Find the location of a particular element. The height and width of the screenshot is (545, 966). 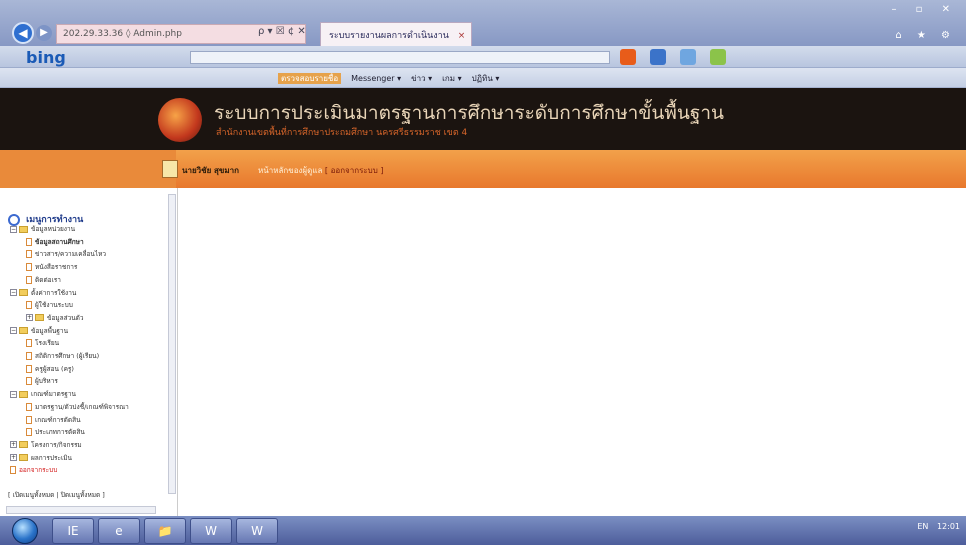

menu-folder: − ข้อมูลพื้นฐาน is located at coordinates (39, 331).